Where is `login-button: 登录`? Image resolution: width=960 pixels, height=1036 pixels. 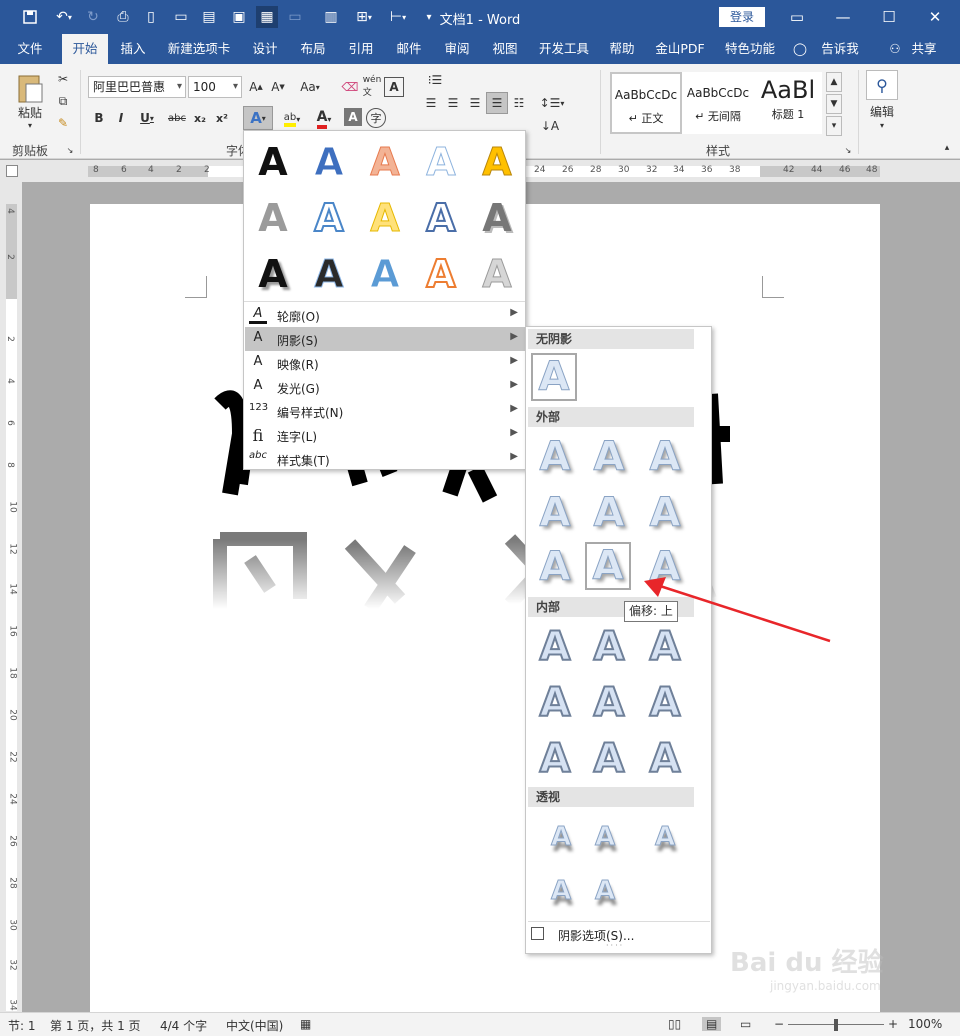 login-button: 登录 is located at coordinates (742, 17).